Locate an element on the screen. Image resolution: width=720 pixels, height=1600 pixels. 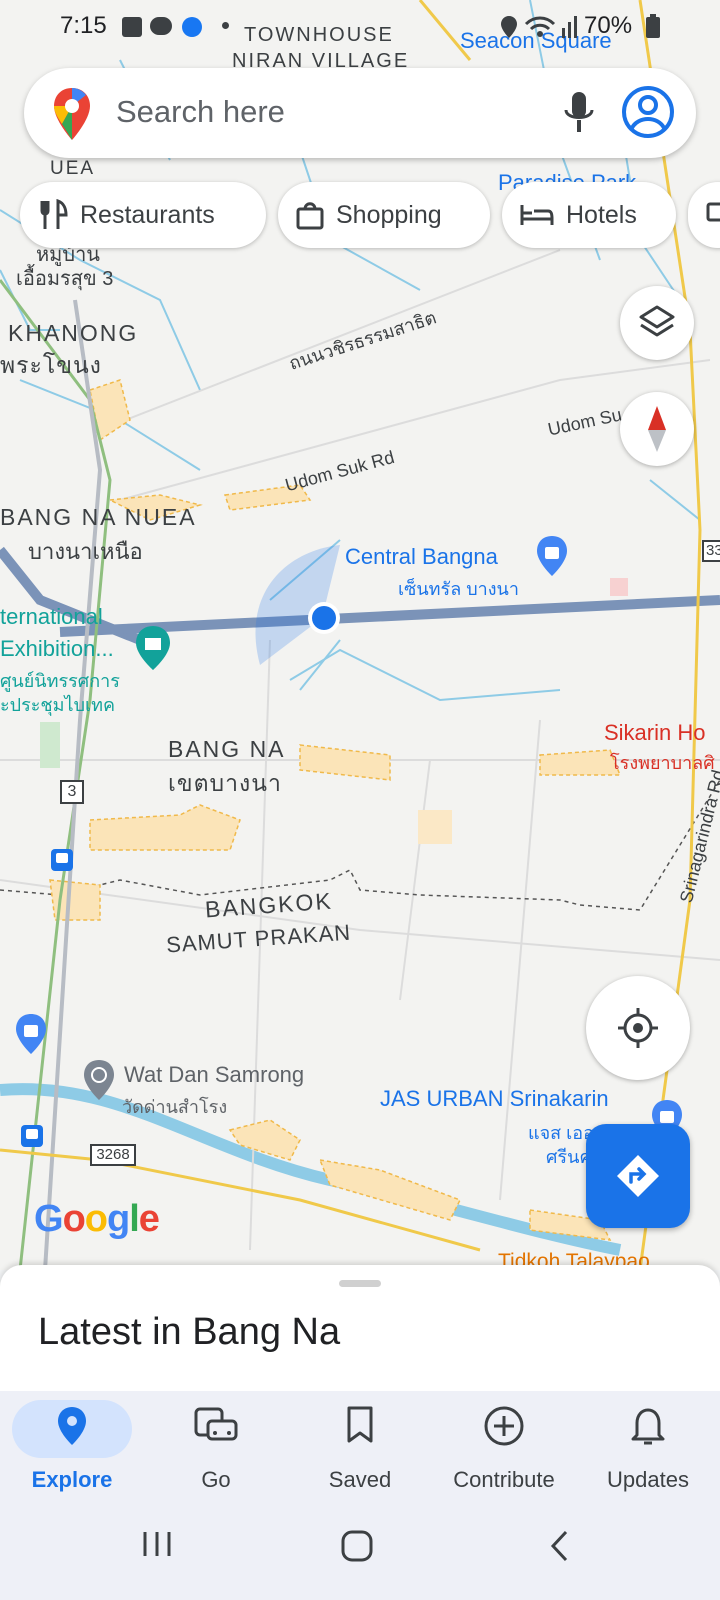
directions-icon is located at coordinates (638, 1176).